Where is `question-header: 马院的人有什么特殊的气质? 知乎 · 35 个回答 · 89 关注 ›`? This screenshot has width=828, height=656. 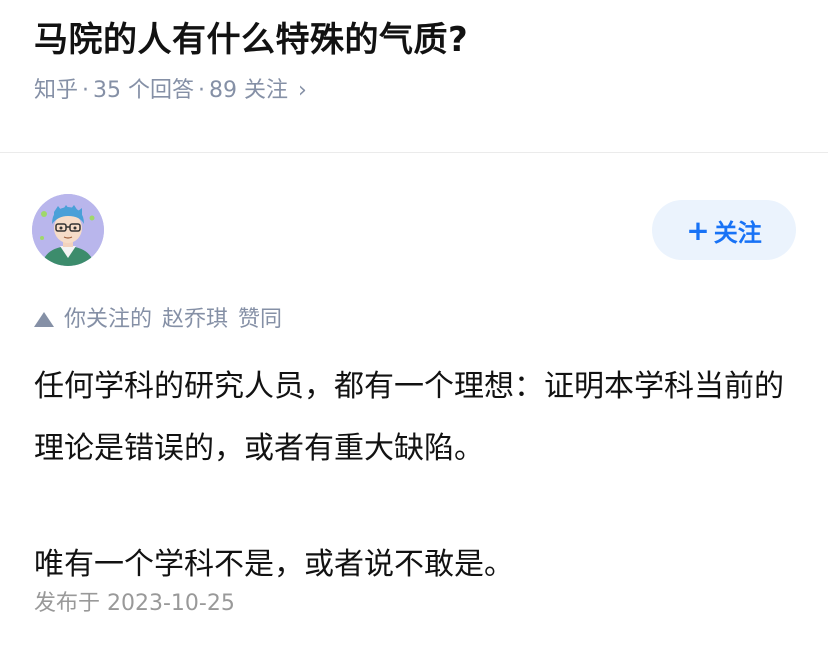 question-header: 马院的人有什么特殊的气质? 知乎 · 35 个回答 · 89 关注 › is located at coordinates (414, 62).